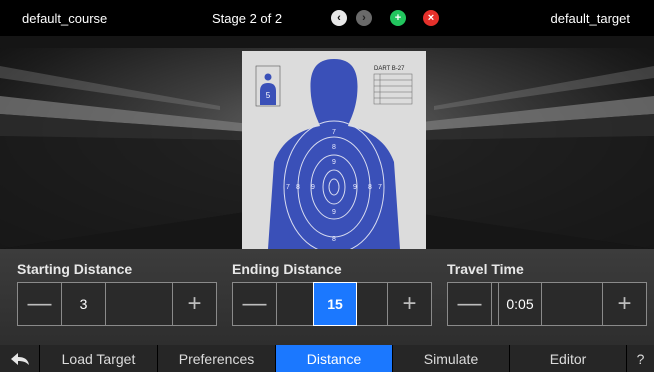 The height and width of the screenshot is (372, 654). I want to click on ending-distance-stepper: — 15 +, so click(332, 304).